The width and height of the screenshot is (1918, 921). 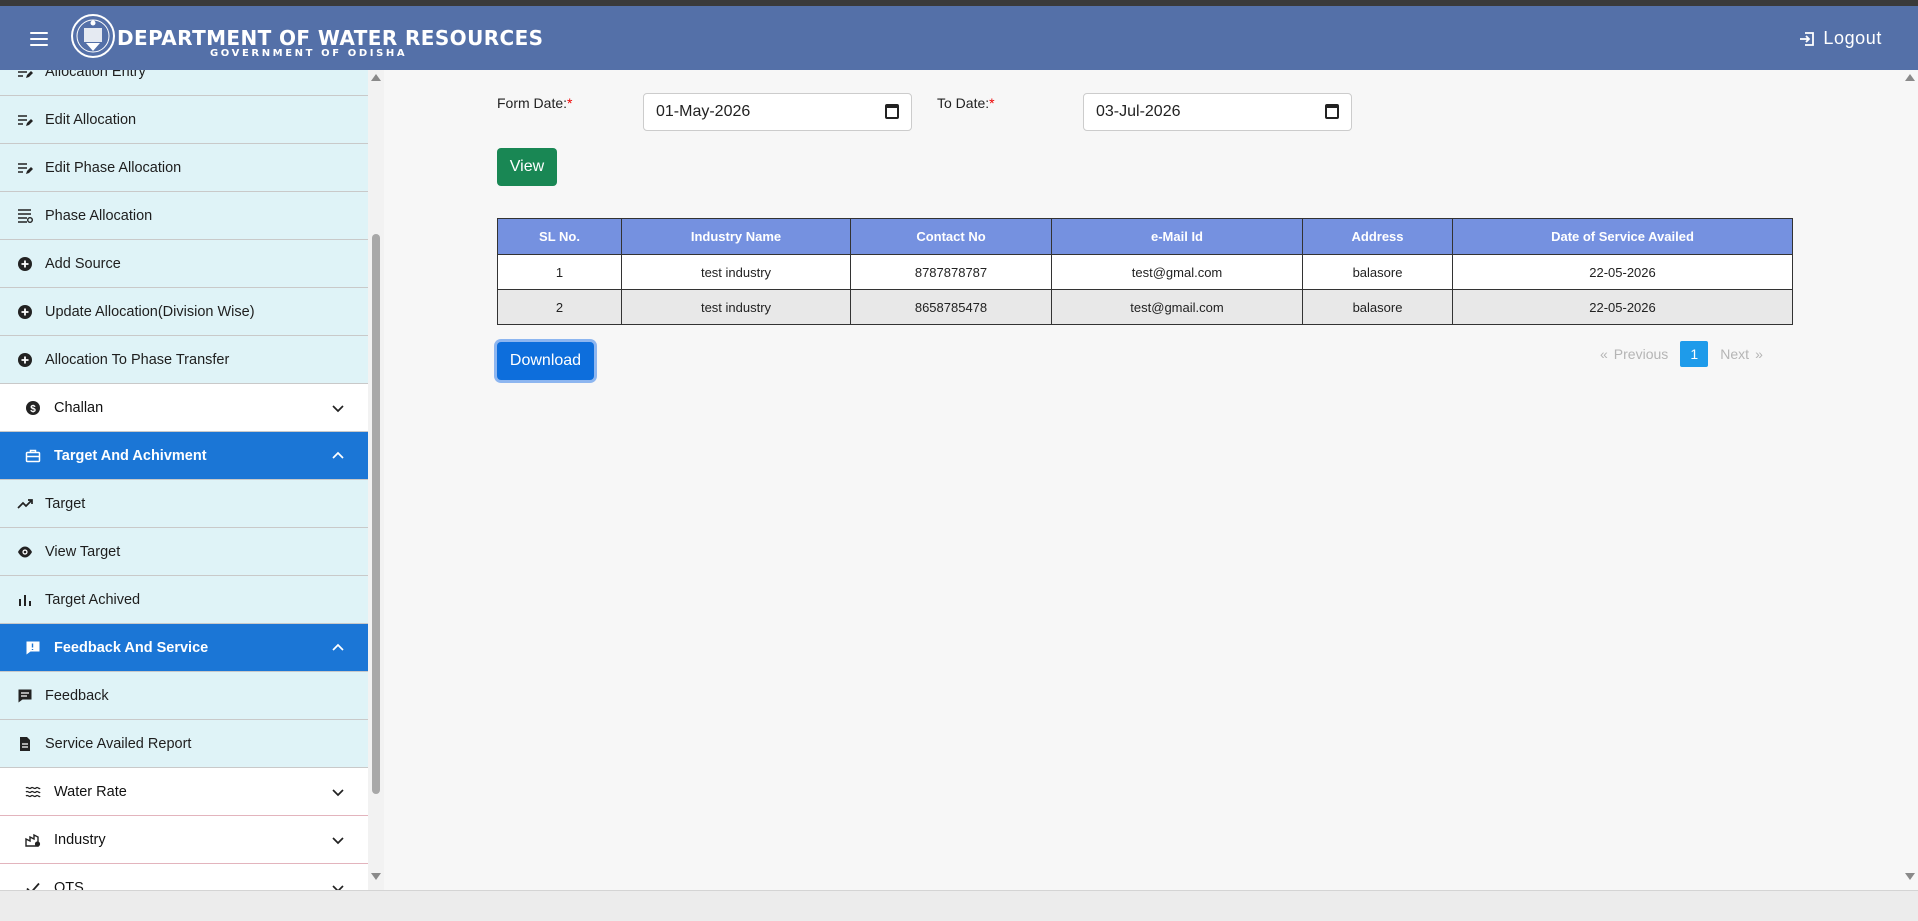 I want to click on sidebar-item-feedback: Feedback, so click(x=184, y=696).